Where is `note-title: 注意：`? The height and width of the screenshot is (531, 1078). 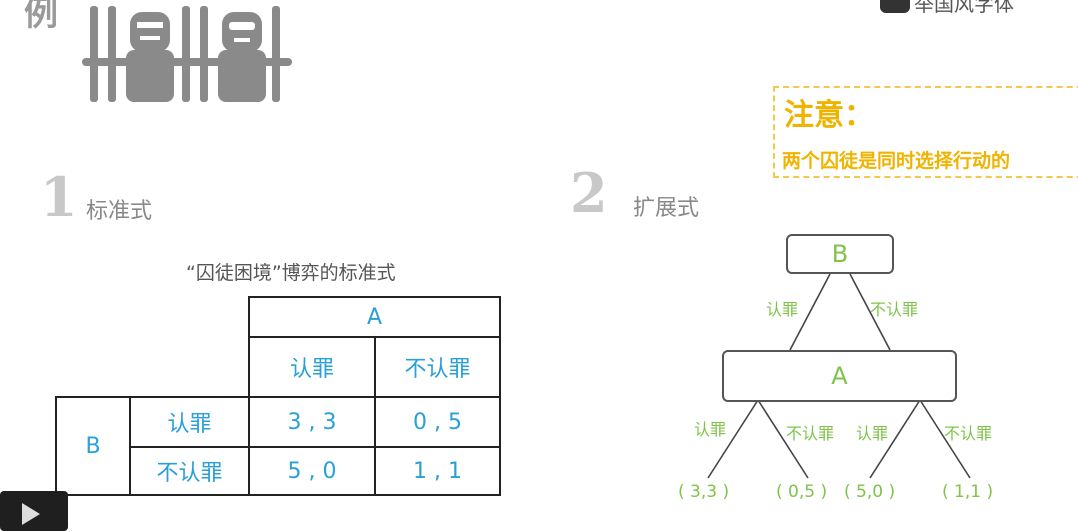 note-title: 注意： is located at coordinates (829, 115).